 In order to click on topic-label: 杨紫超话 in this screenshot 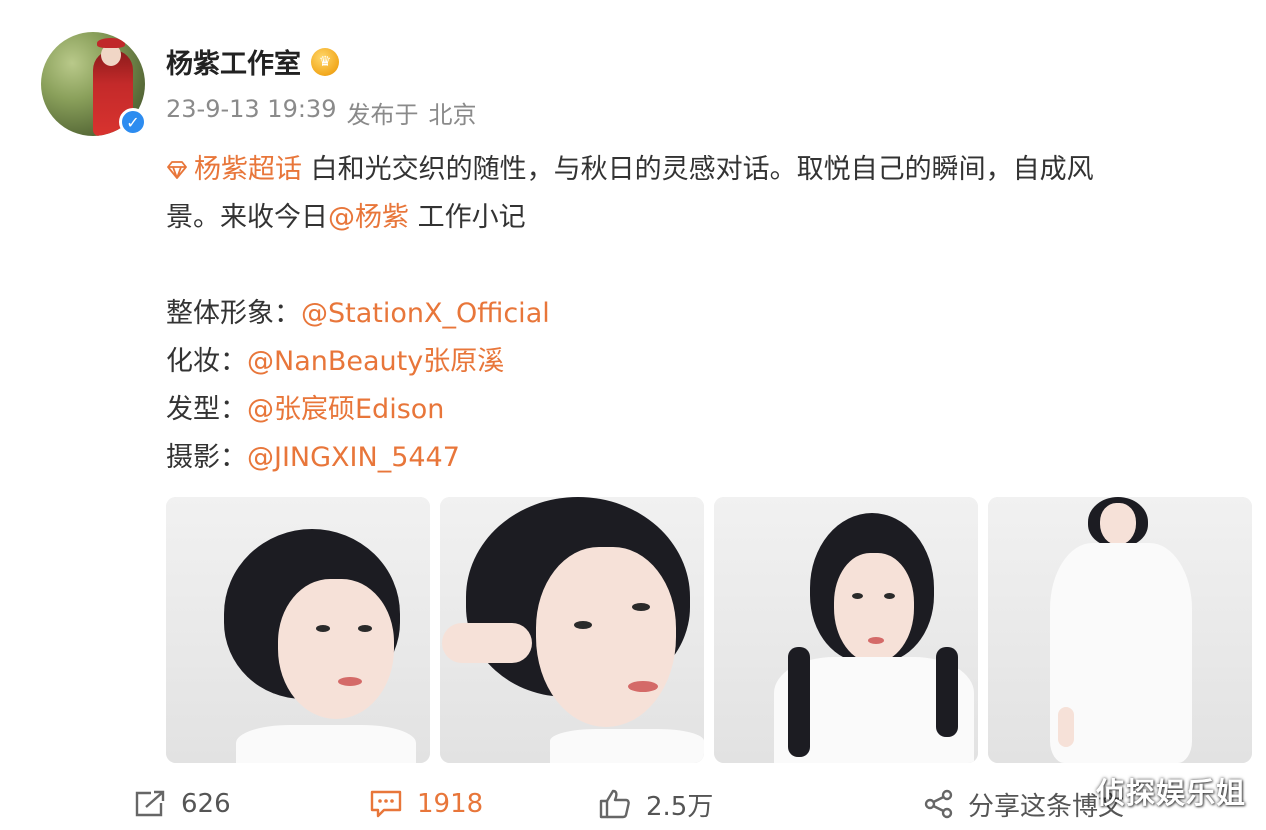, I will do `click(248, 169)`.